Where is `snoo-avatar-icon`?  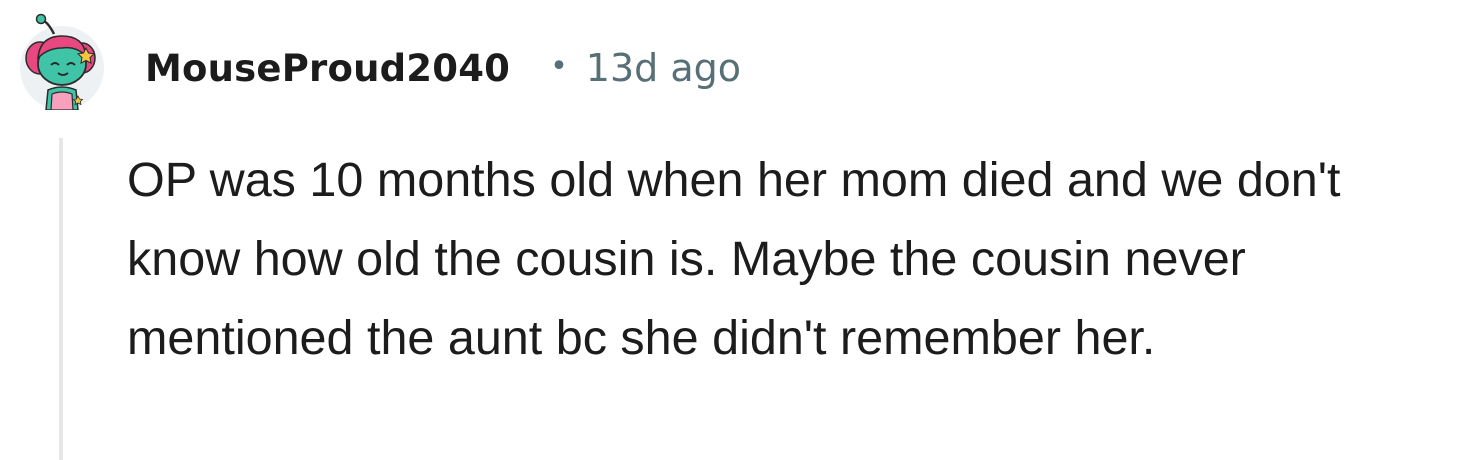 snoo-avatar-icon is located at coordinates (62, 62).